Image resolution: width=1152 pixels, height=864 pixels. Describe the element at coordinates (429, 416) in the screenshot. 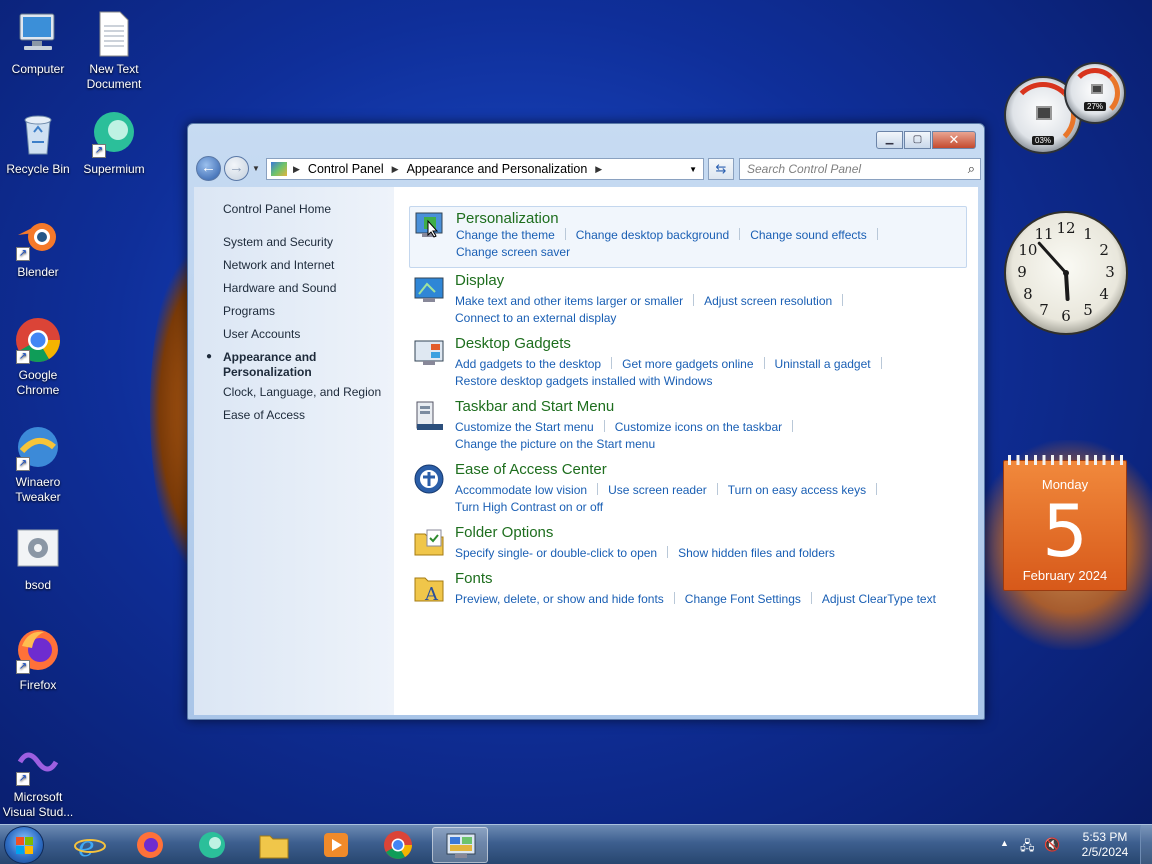

I see `taskbar-icon` at that location.